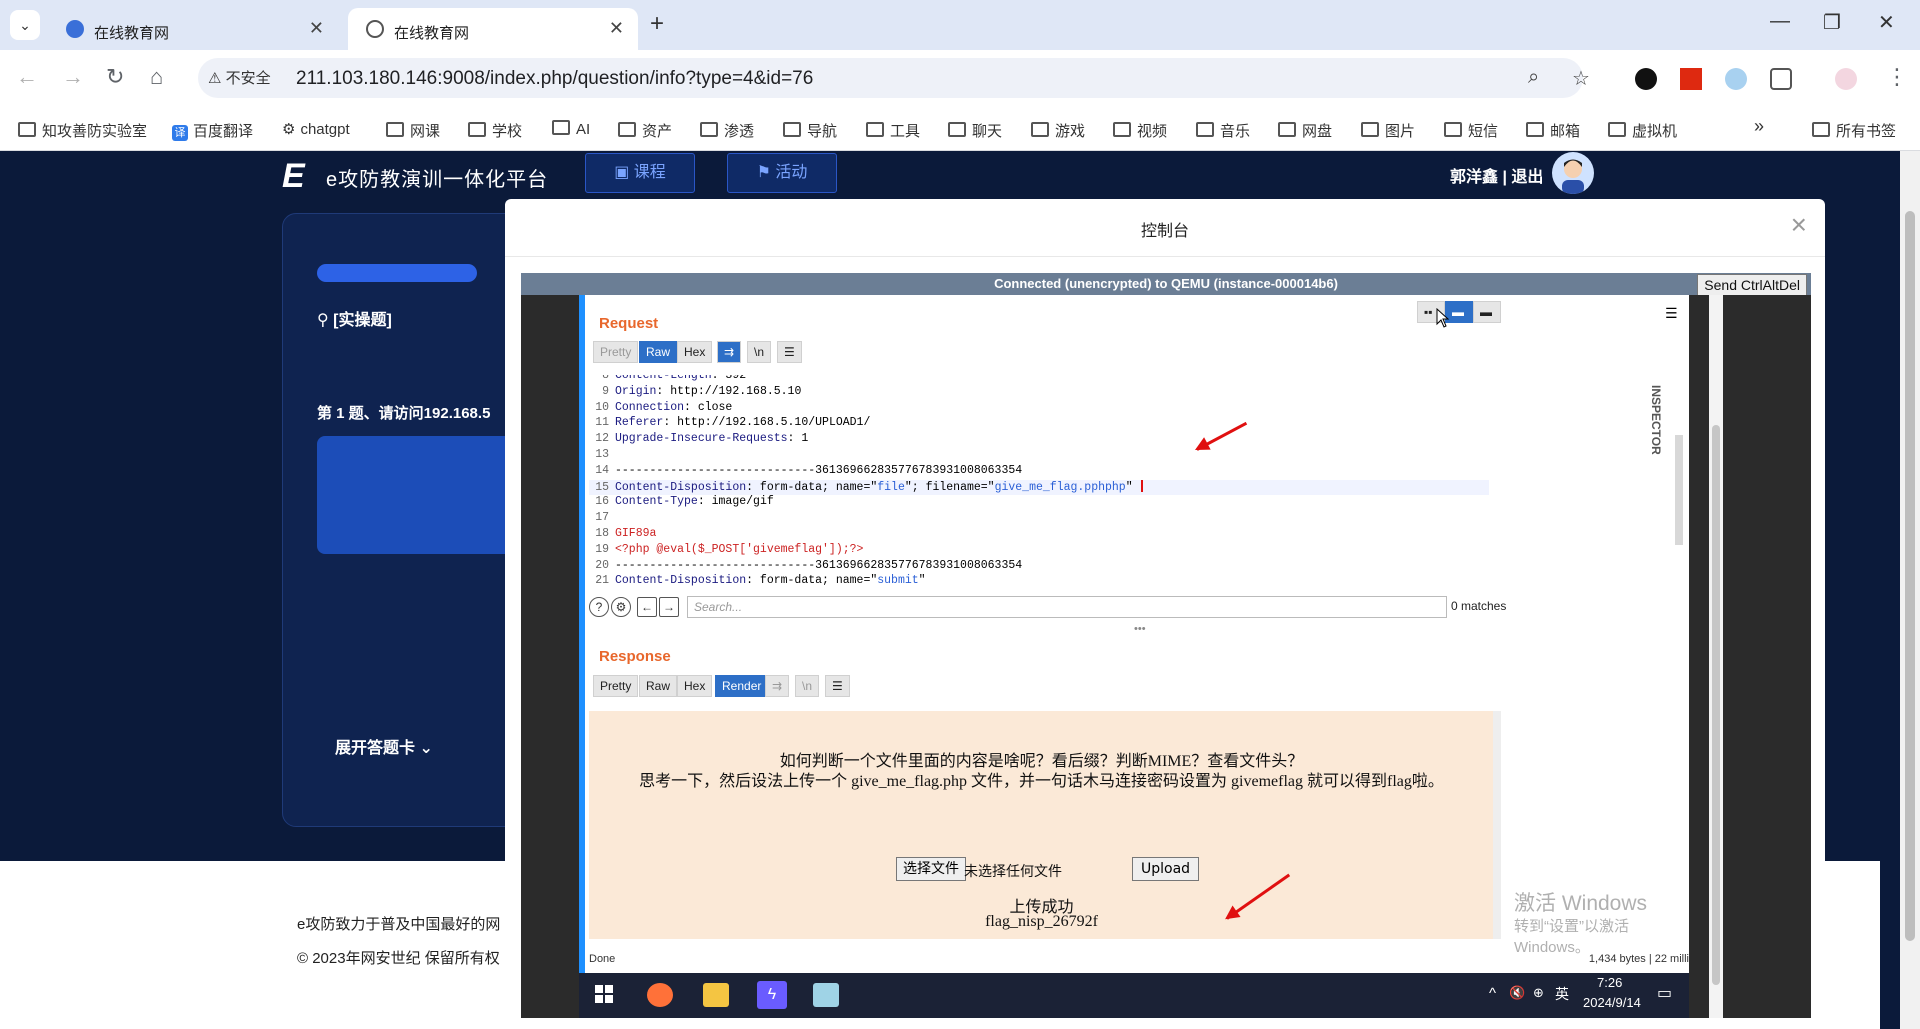 This screenshot has width=1920, height=1029. What do you see at coordinates (1691, 79) in the screenshot?
I see `china-flag-icon` at bounding box center [1691, 79].